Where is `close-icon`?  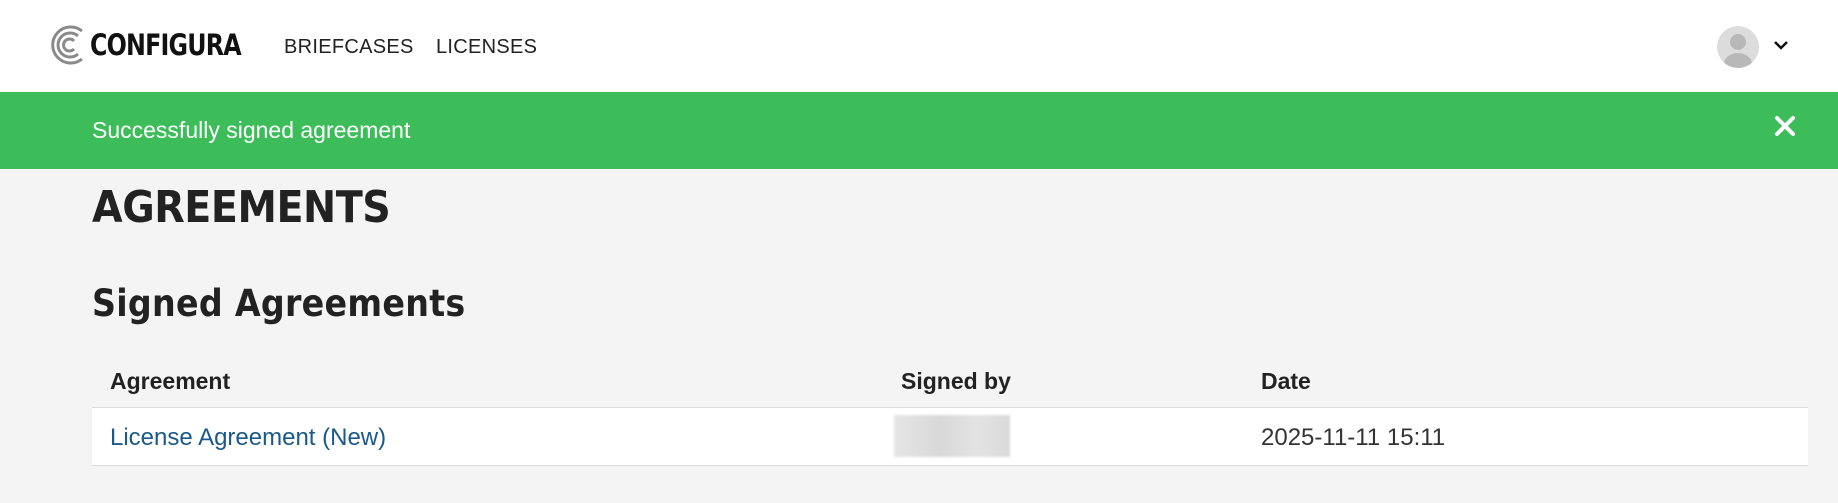 close-icon is located at coordinates (1785, 126).